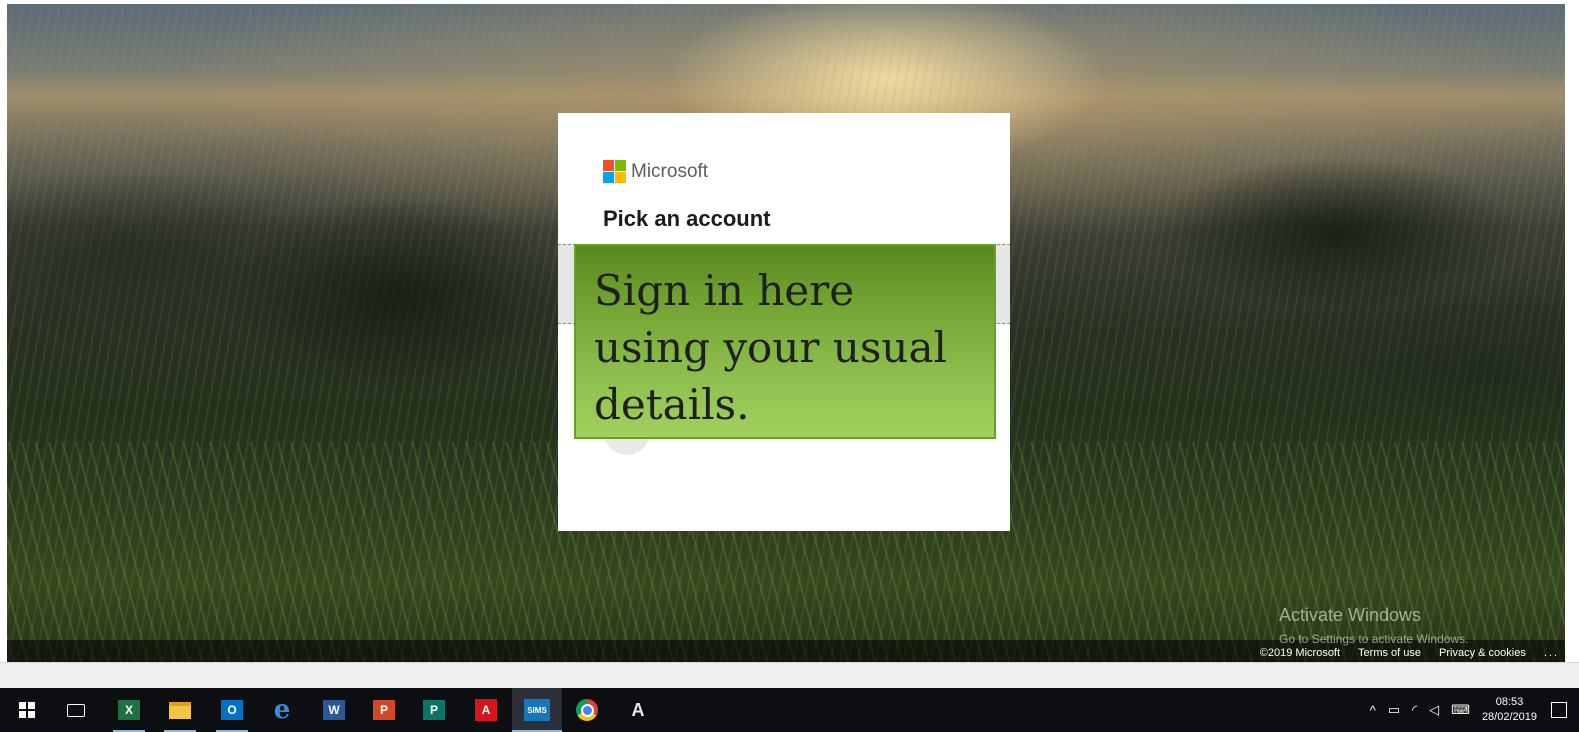 The width and height of the screenshot is (1579, 732). Describe the element at coordinates (638, 710) in the screenshot. I see `app-icon: A` at that location.